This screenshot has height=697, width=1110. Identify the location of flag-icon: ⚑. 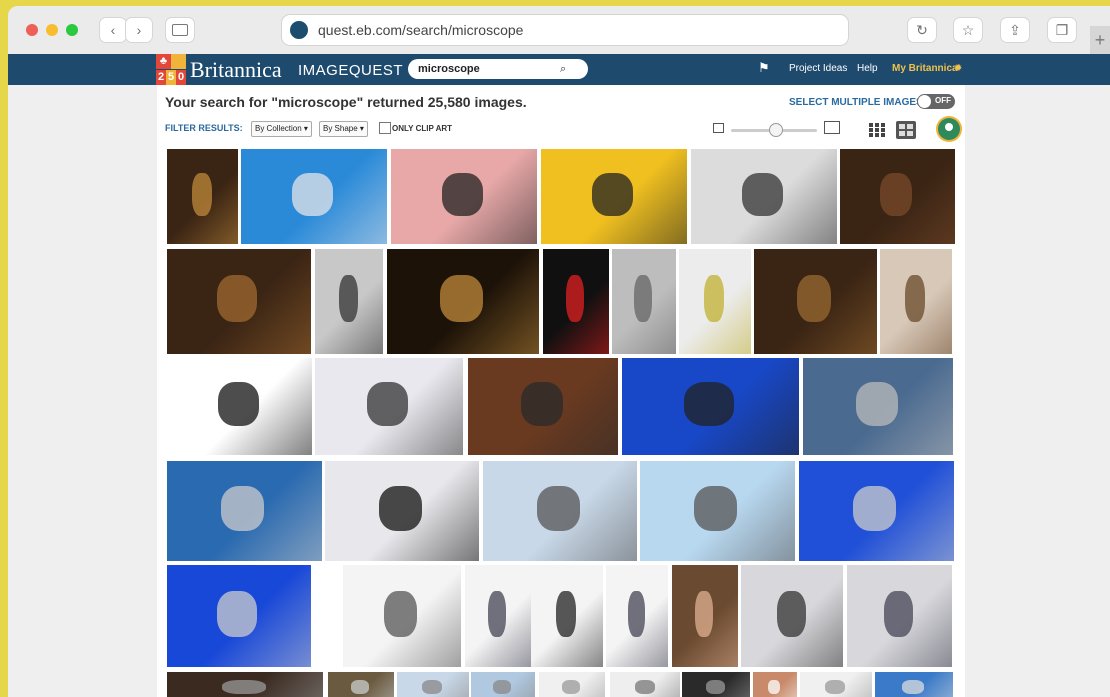
(764, 68).